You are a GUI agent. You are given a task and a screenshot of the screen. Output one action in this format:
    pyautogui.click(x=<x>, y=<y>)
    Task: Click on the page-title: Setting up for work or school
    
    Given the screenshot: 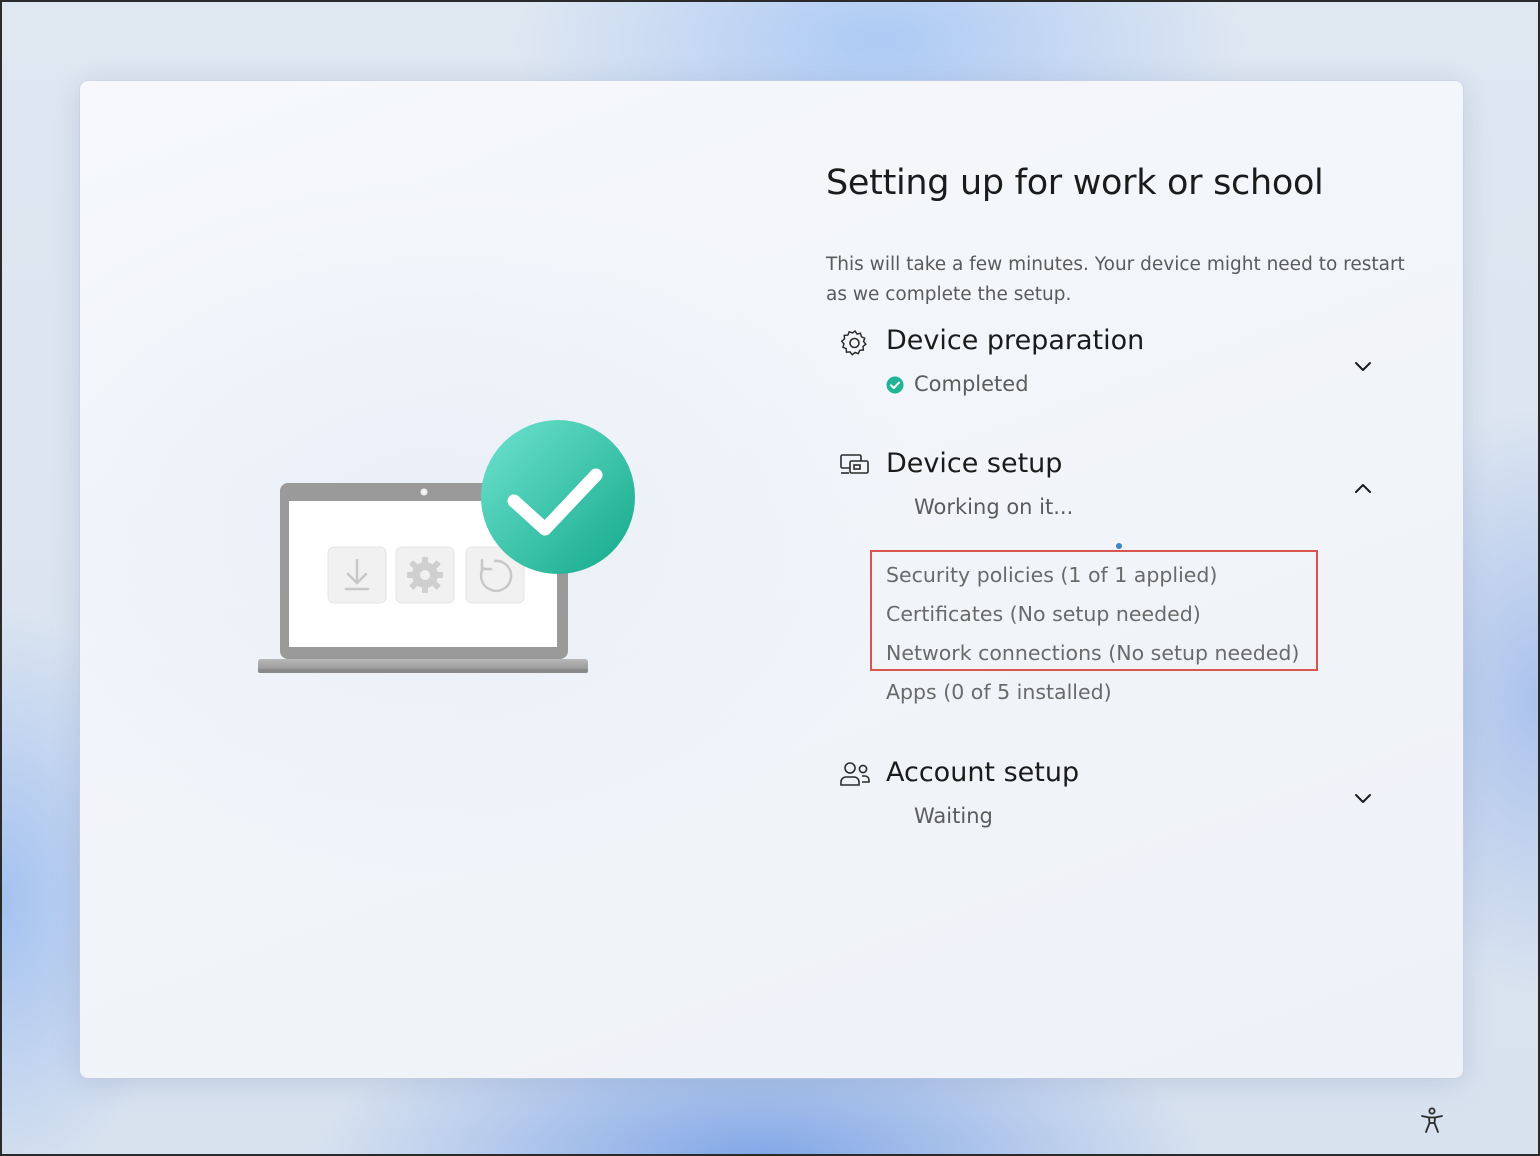 What is the action you would take?
    pyautogui.click(x=1075, y=183)
    